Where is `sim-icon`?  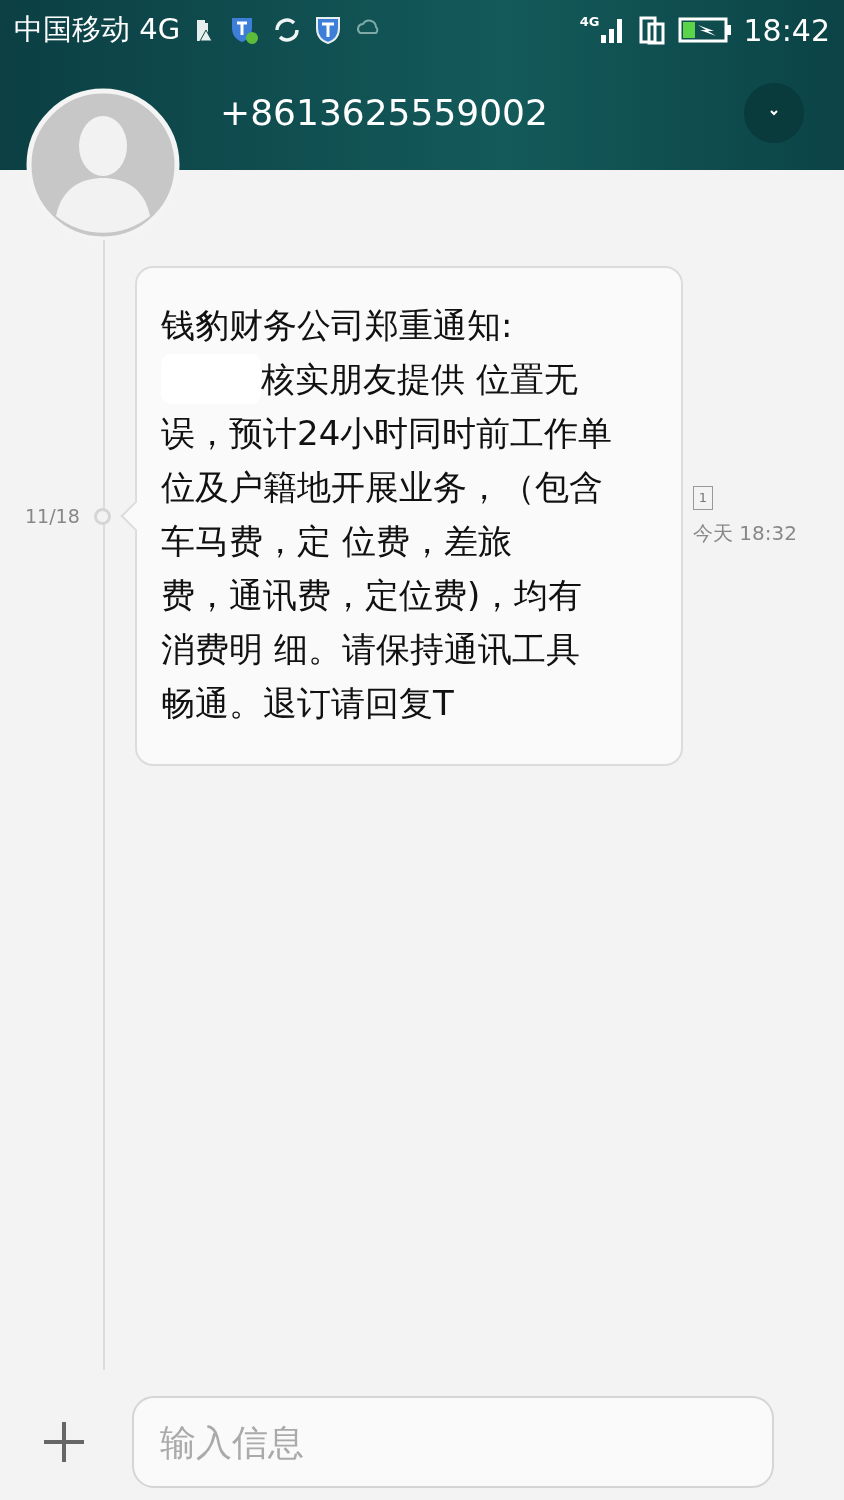
sim-icon is located at coordinates (651, 30).